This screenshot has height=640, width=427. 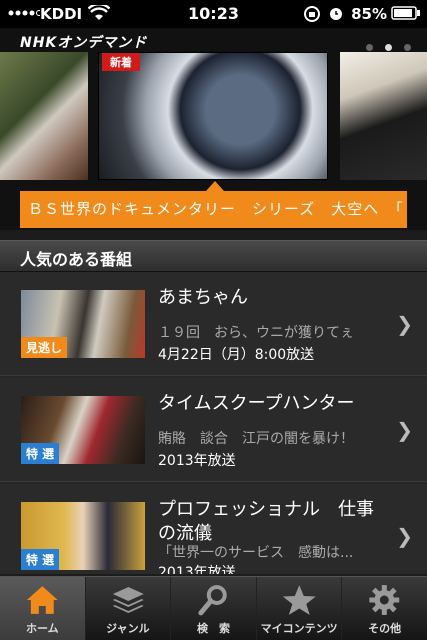 I want to click on tab-my-contents: マイコンテンツ, so click(x=298, y=608).